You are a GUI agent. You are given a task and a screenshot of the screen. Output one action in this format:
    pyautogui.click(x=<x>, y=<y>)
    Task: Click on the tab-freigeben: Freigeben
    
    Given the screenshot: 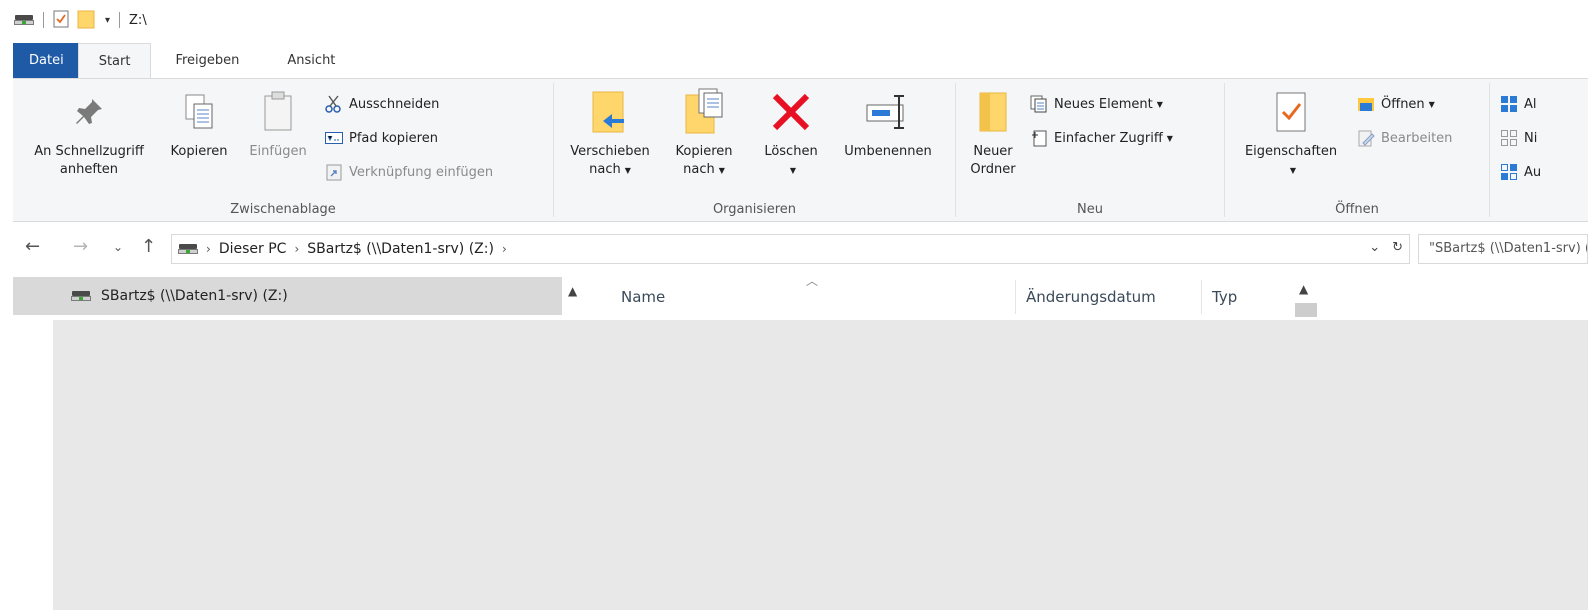 What is the action you would take?
    pyautogui.click(x=207, y=61)
    